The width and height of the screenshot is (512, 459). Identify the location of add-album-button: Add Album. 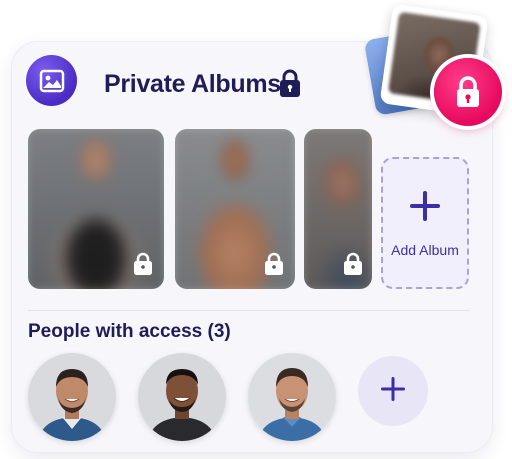
(425, 223).